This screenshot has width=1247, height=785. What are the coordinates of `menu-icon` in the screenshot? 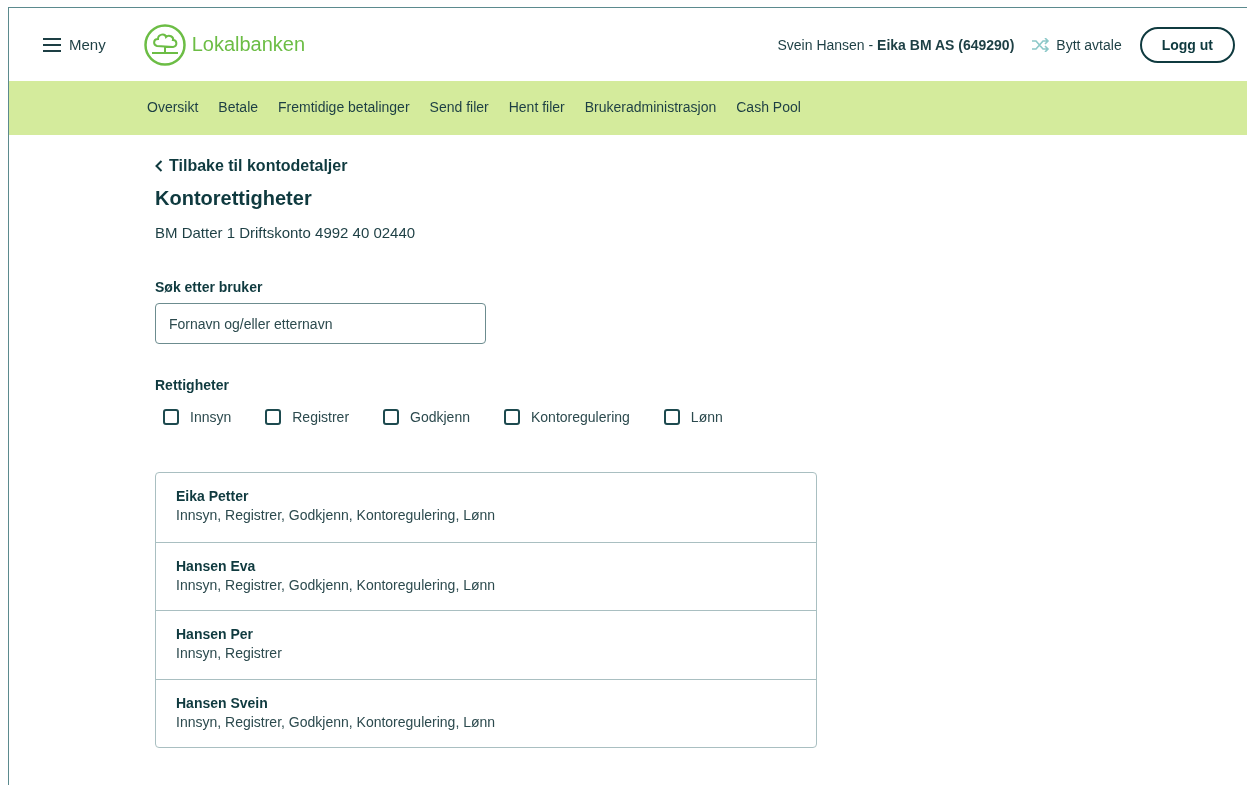 It's located at (52, 44).